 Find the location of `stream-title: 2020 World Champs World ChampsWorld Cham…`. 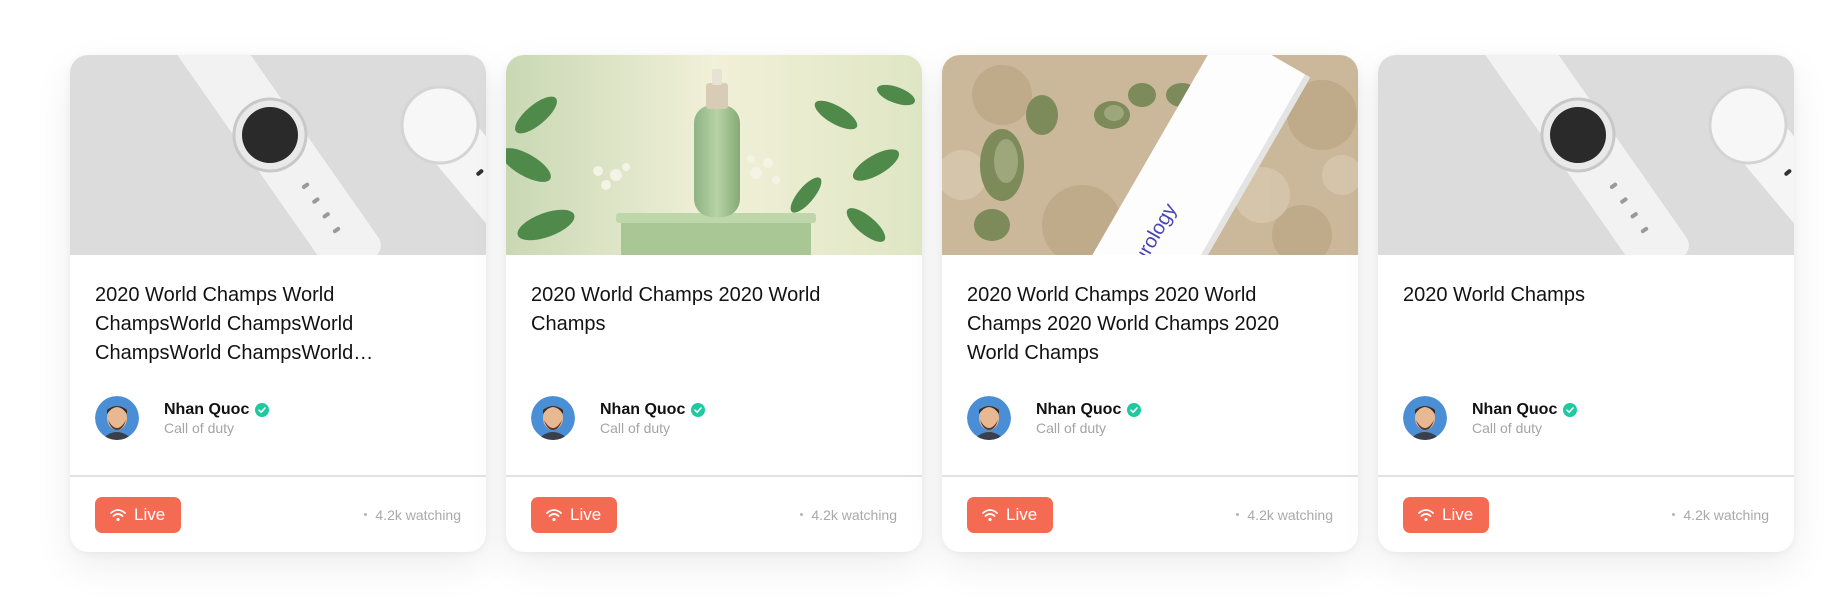

stream-title: 2020 World Champs World ChampsWorld Cham… is located at coordinates (278, 324).